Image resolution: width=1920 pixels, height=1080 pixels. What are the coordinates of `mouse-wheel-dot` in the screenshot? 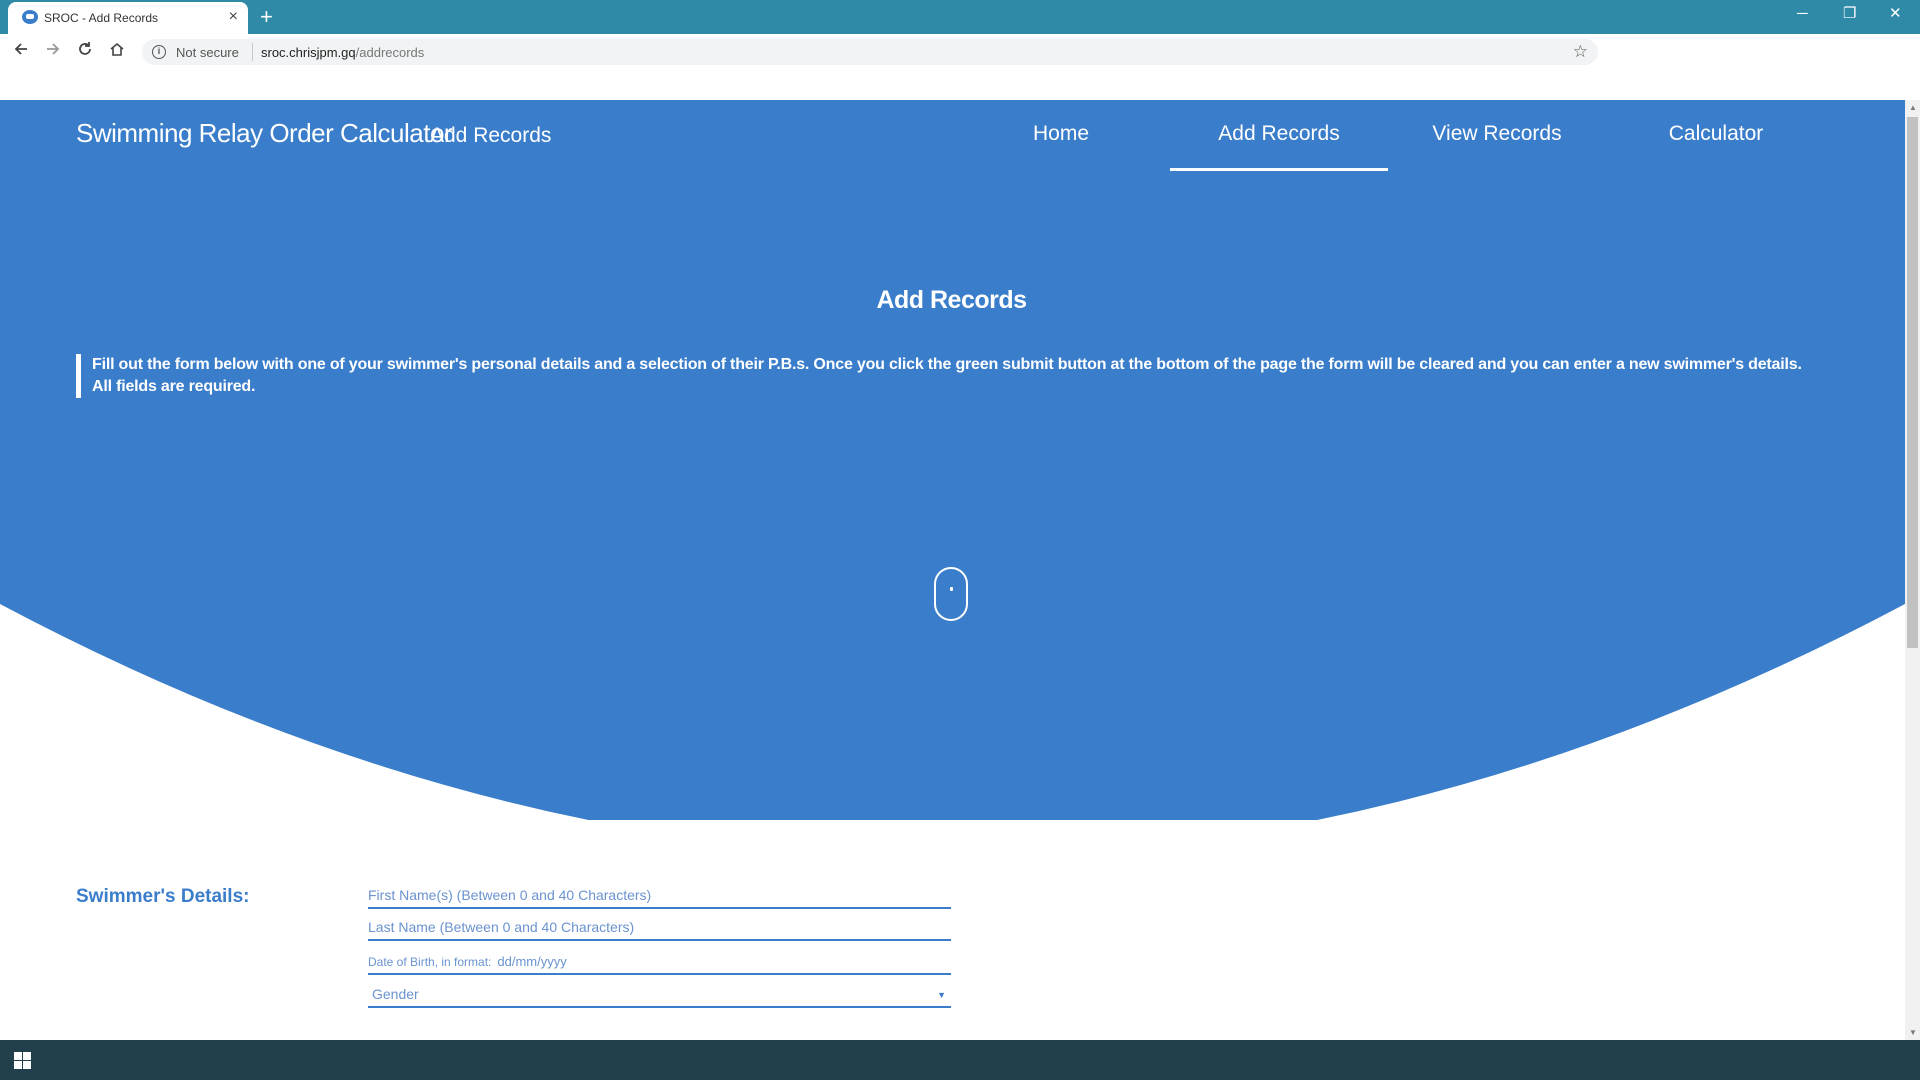 It's located at (951, 589).